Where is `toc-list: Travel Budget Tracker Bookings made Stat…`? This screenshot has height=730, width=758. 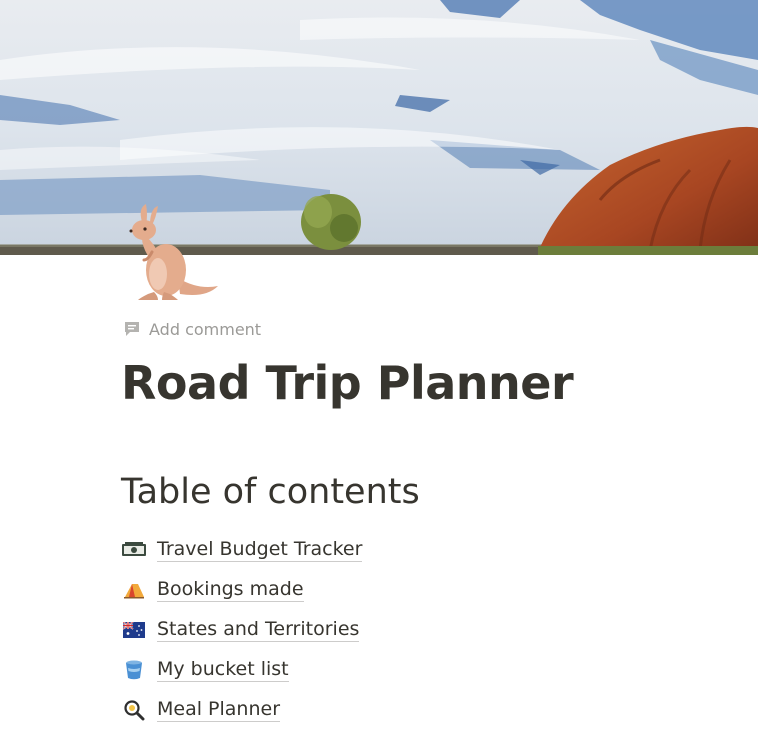 toc-list: Travel Budget Tracker Bookings made Stat… is located at coordinates (242, 630).